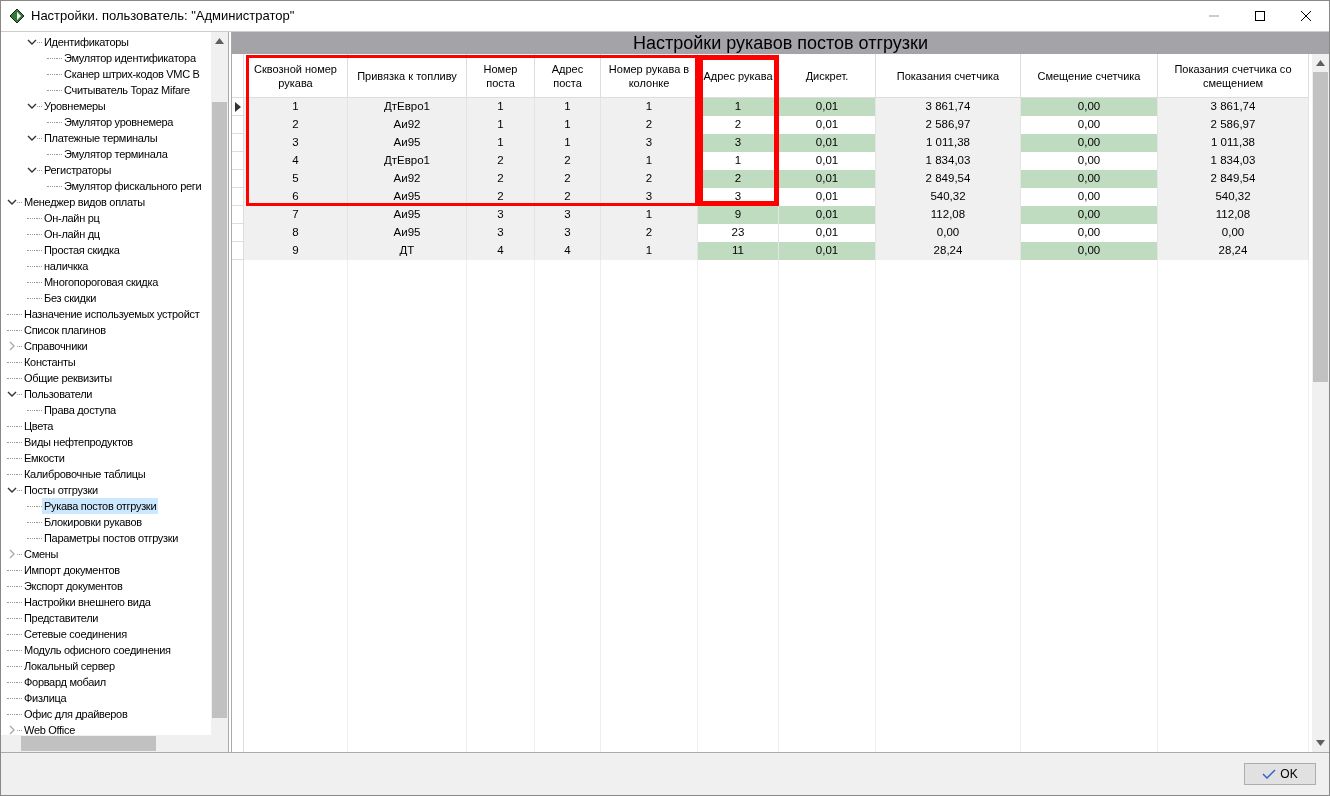 The image size is (1330, 796). Describe the element at coordinates (1320, 743) in the screenshot. I see `scroll-down-icon` at that location.